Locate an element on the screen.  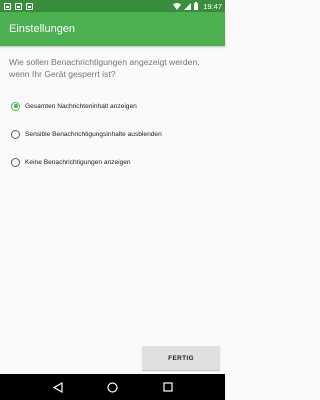
wifi-icon is located at coordinates (177, 6).